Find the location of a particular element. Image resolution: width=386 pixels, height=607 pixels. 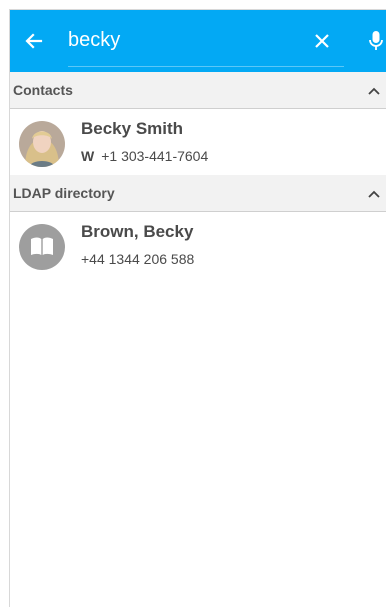

clear-search-button is located at coordinates (322, 41).